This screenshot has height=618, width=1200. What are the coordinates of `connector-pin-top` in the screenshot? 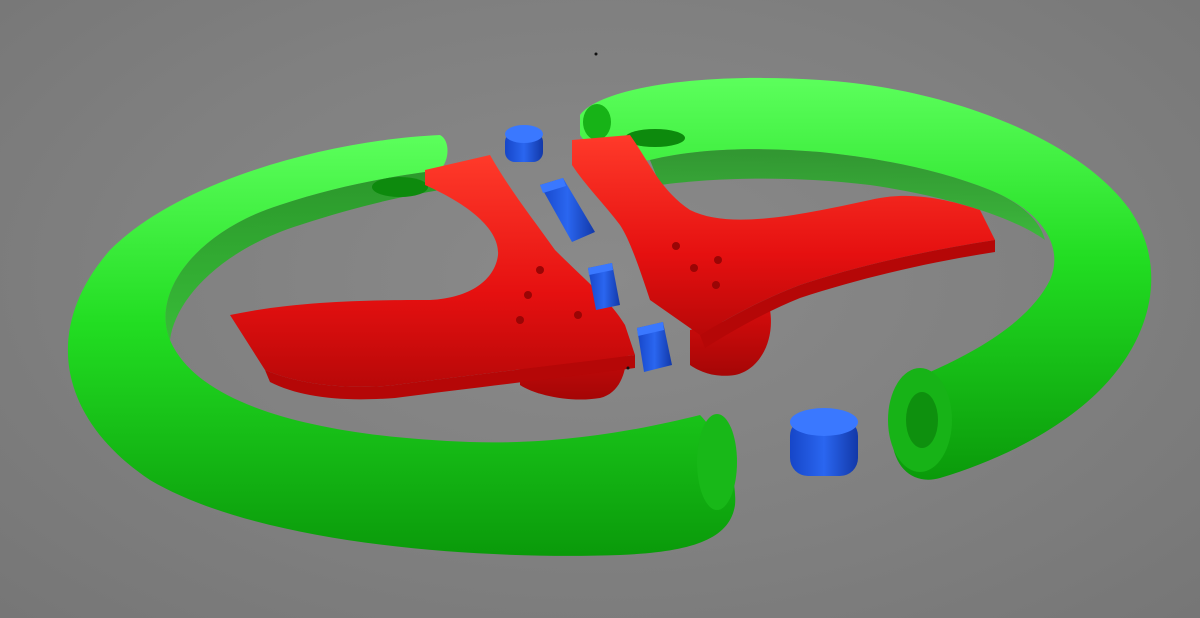 It's located at (524, 143).